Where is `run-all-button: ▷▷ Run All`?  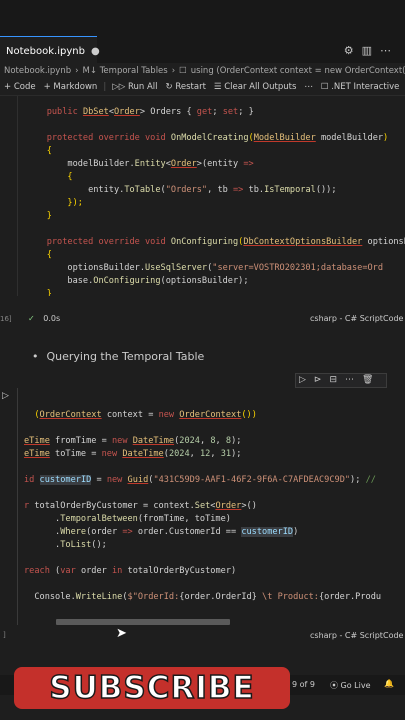 run-all-button: ▷▷ Run All is located at coordinates (134, 87).